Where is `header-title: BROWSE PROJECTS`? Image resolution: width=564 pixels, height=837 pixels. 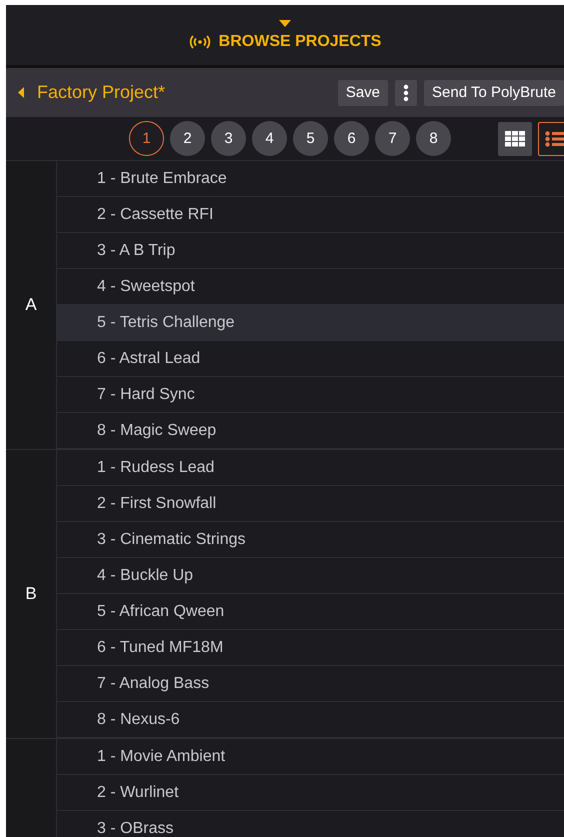 header-title: BROWSE PROJECTS is located at coordinates (300, 41).